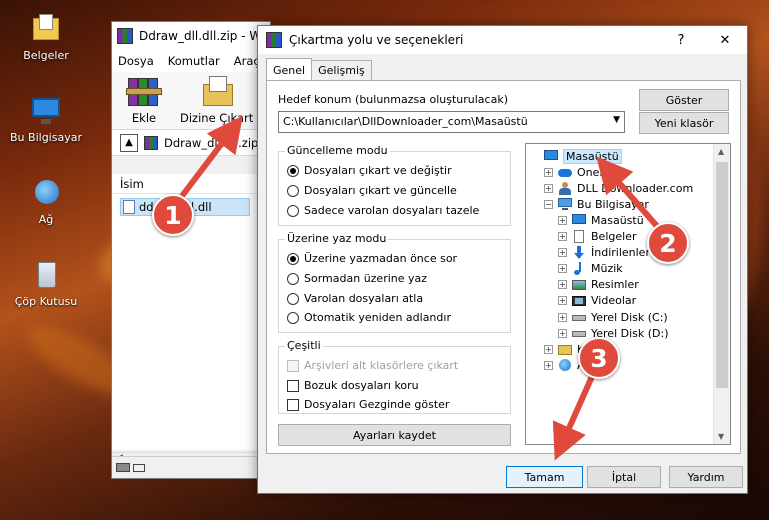 The image size is (769, 520). Describe the element at coordinates (211, 156) in the screenshot. I see `arrow-to-extract-button` at that location.